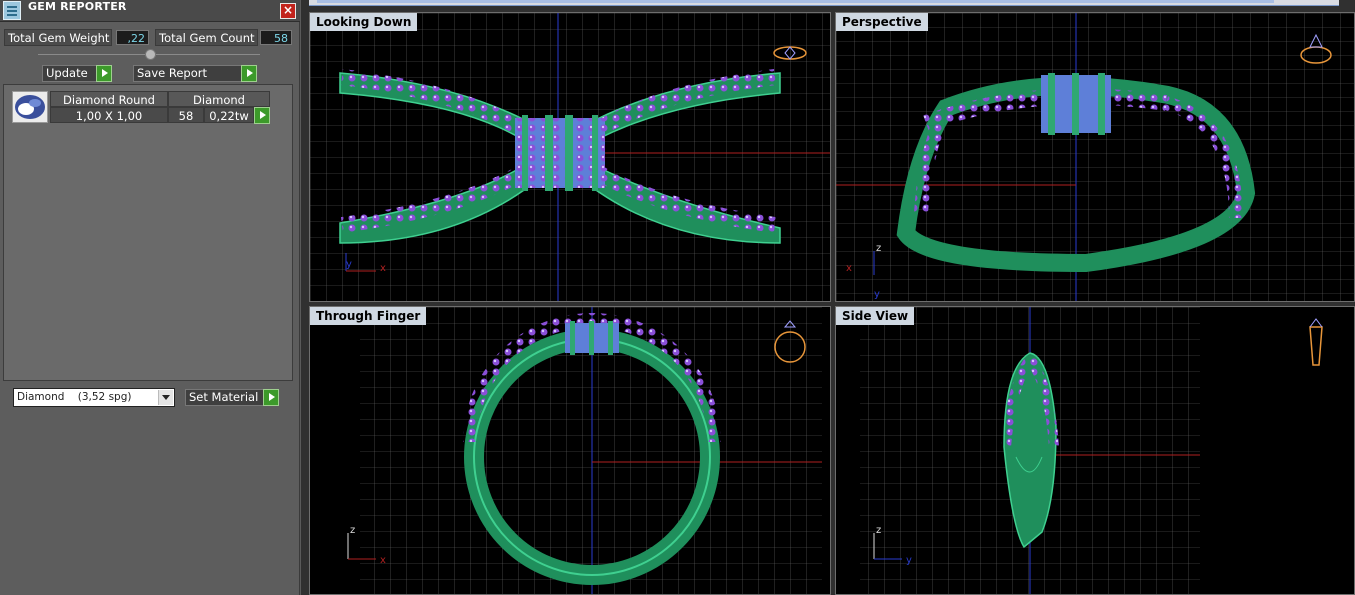 This screenshot has width=1355, height=595. What do you see at coordinates (206, 37) in the screenshot?
I see `total-gem-count-label: Total Gem Count` at bounding box center [206, 37].